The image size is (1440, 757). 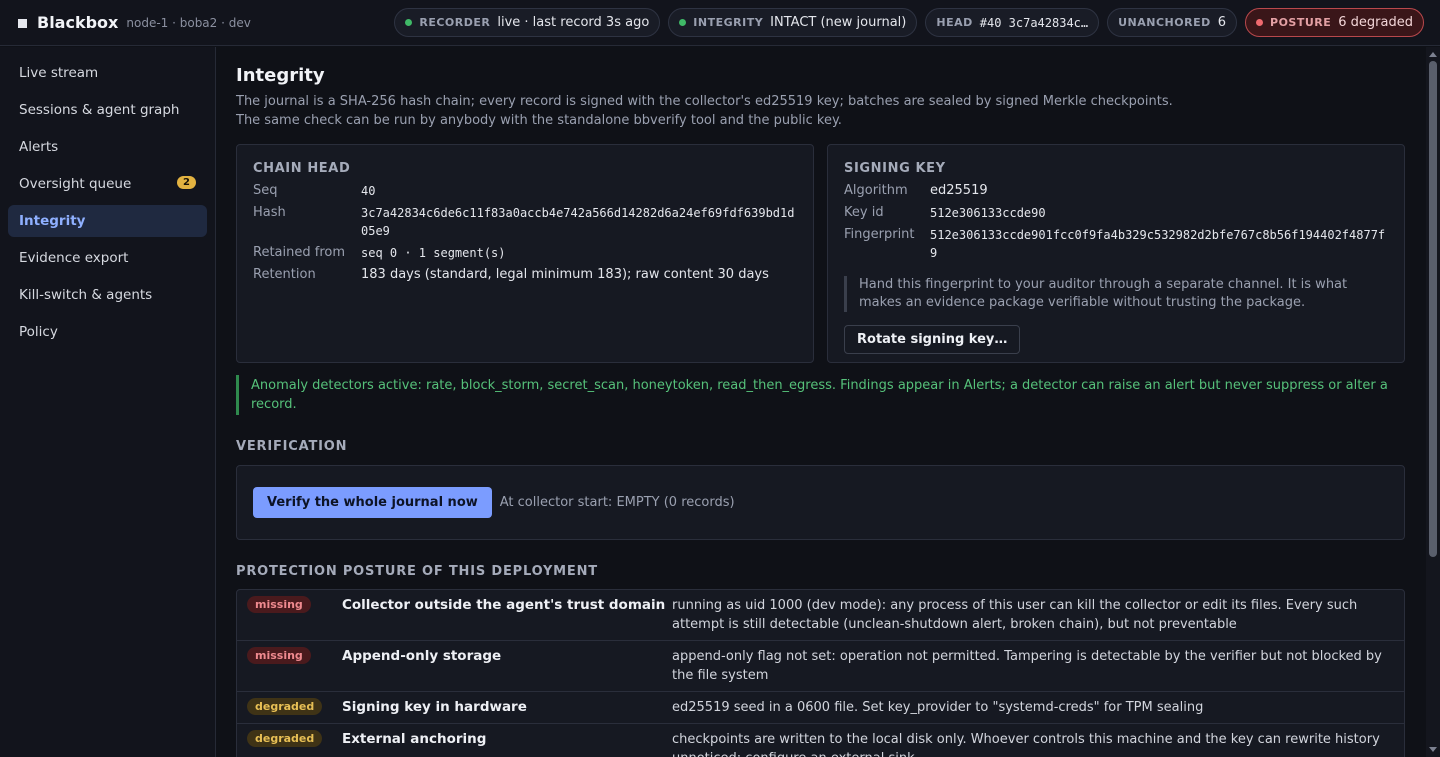 I want to click on verify-status: At collector start: EMPTY (0 records), so click(x=617, y=502).